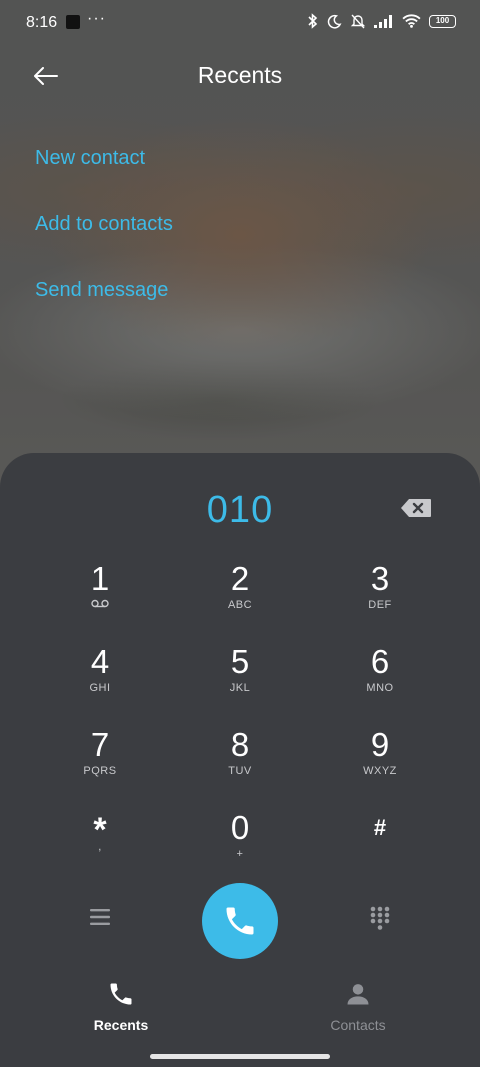  I want to click on dialpad-icon, so click(380, 918).